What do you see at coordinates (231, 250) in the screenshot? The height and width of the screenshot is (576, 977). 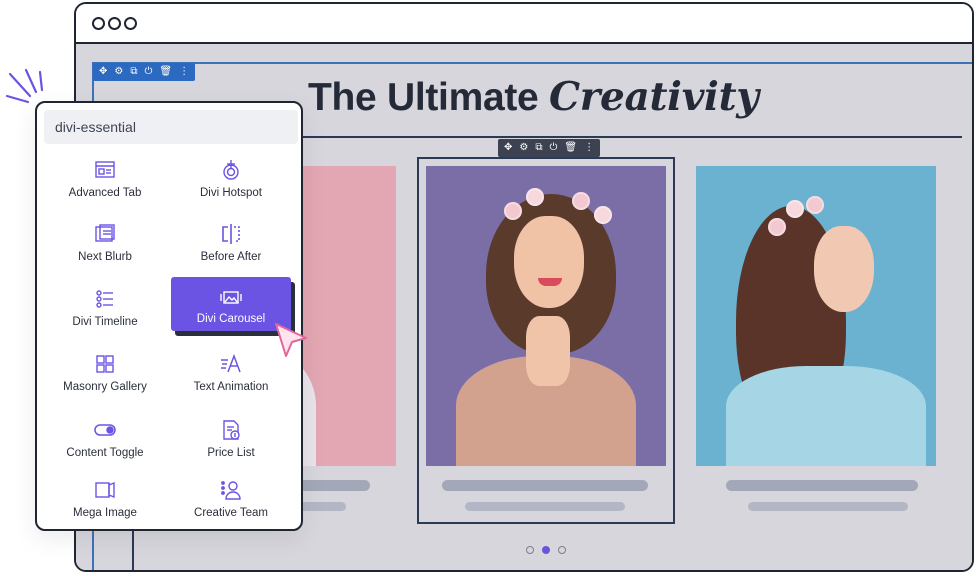 I see `module-before-after: Before After` at bounding box center [231, 250].